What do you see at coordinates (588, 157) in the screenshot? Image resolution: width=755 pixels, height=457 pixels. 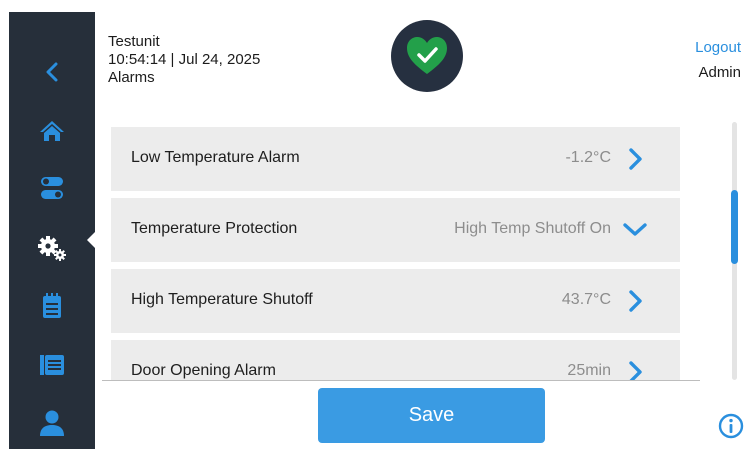 I see `row-value: -1.2°C` at bounding box center [588, 157].